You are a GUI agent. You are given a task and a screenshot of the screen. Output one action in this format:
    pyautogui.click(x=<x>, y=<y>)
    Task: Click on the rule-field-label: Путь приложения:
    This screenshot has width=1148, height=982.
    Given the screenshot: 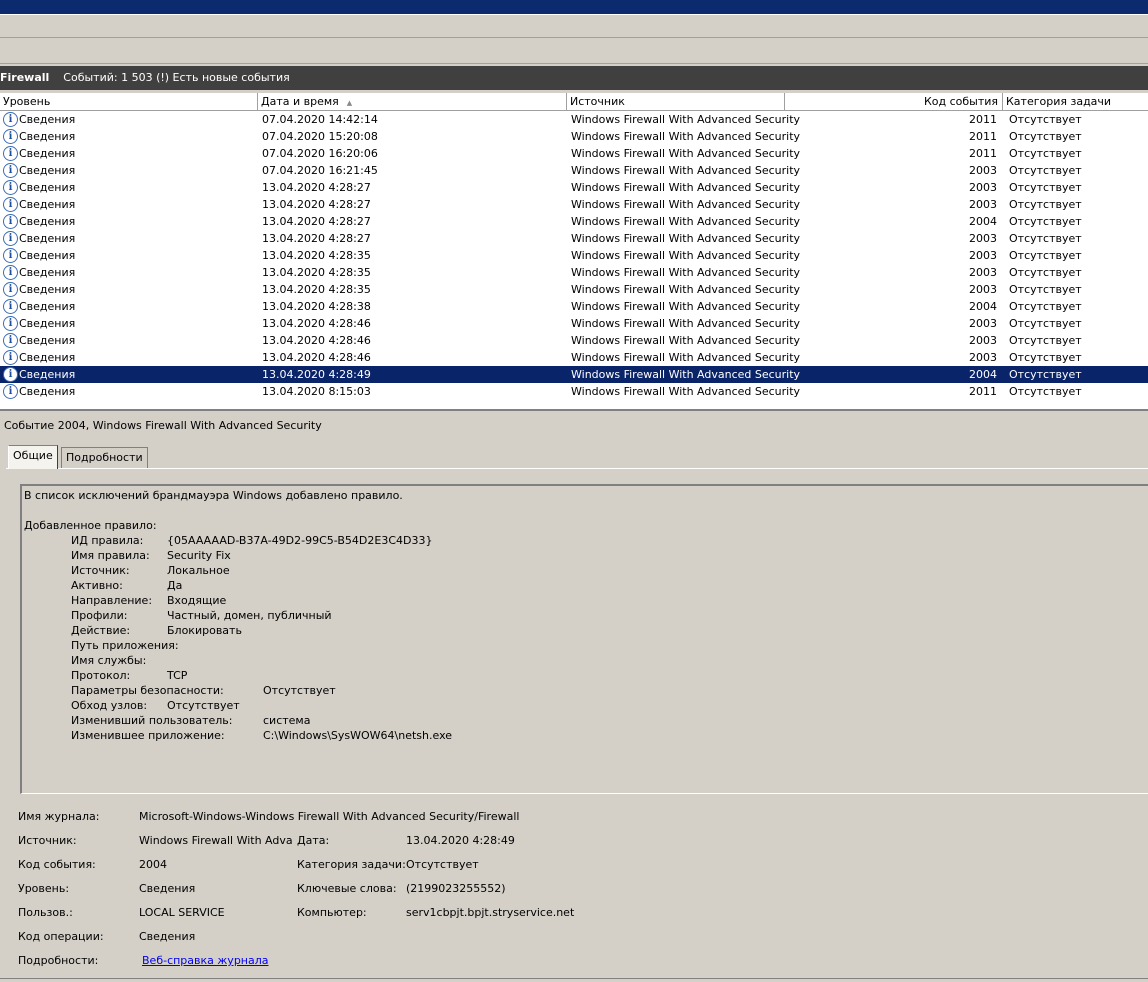 What is the action you would take?
    pyautogui.click(x=125, y=645)
    